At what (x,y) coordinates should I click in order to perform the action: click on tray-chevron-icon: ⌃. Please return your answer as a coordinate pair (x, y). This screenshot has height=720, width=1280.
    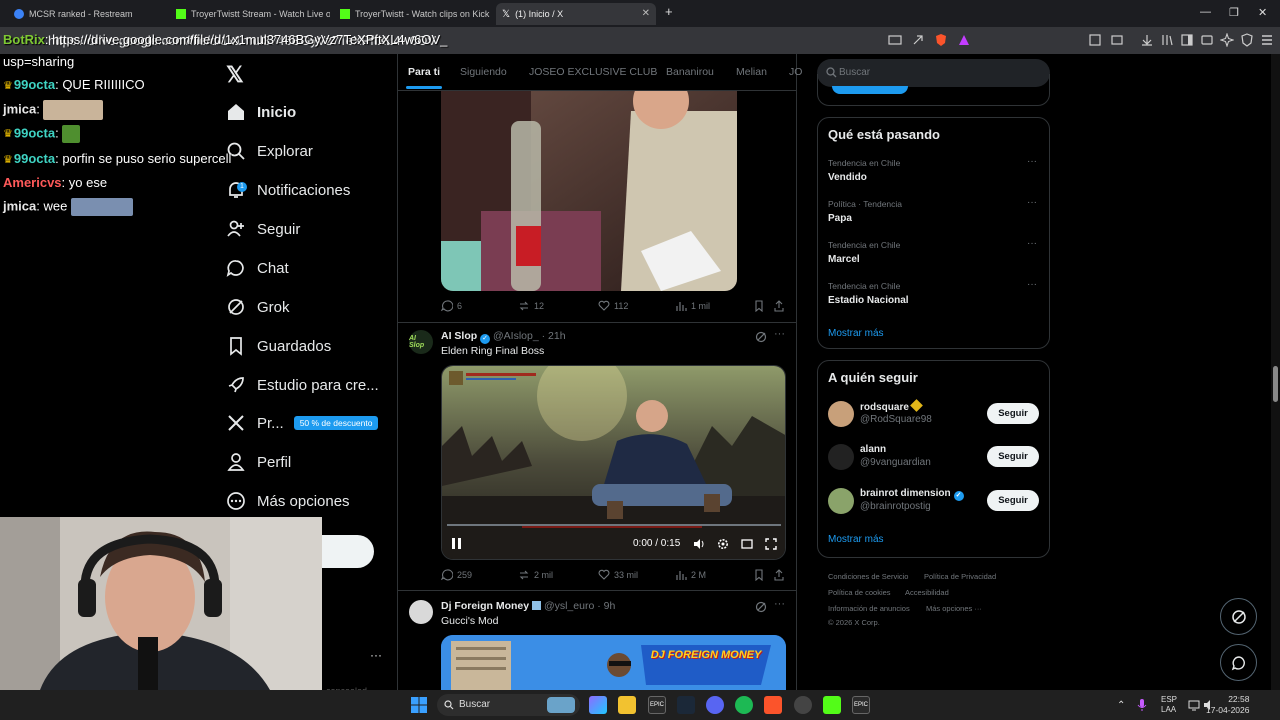
    Looking at the image, I should click on (1121, 705).